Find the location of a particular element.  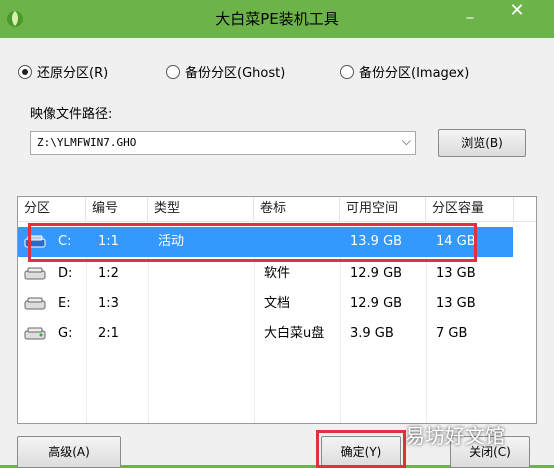

radio-restore-label: 还原分区(R) is located at coordinates (73, 73).